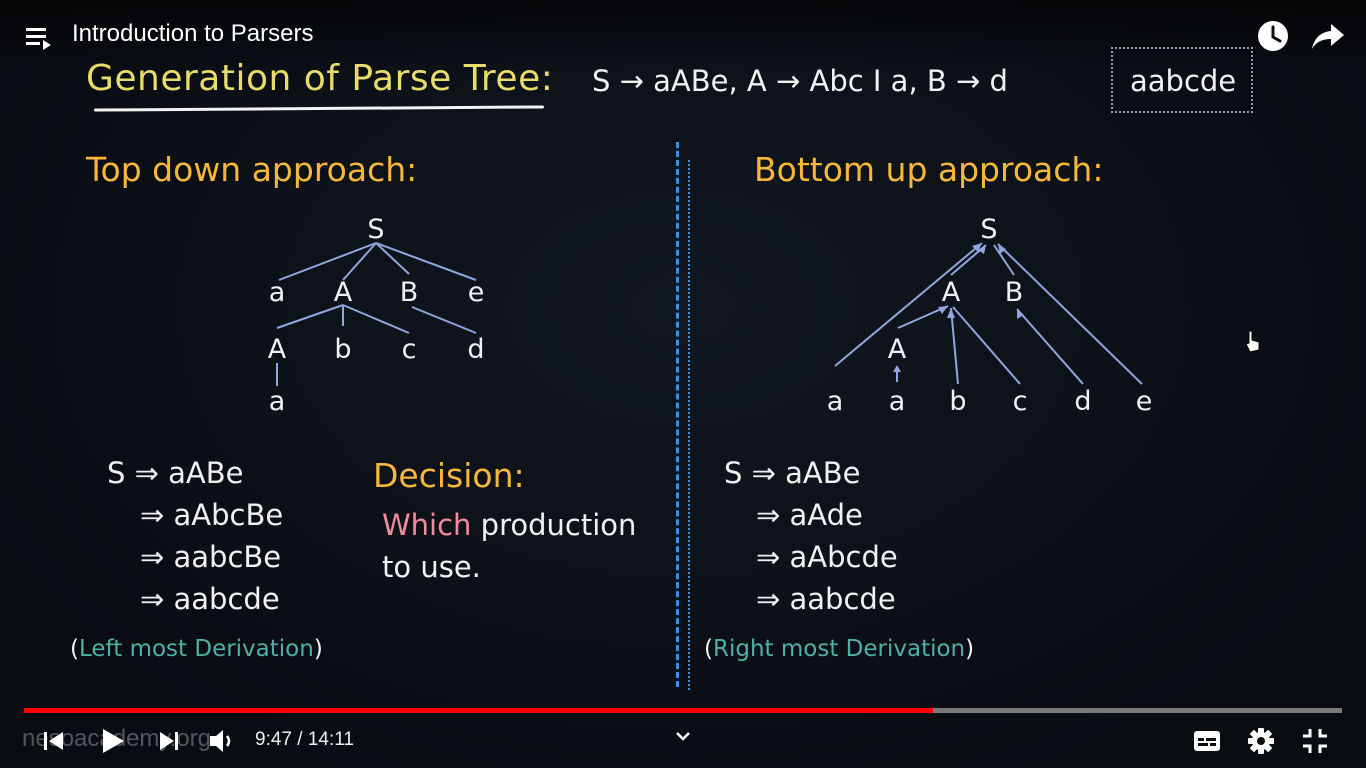 Image resolution: width=1366 pixels, height=768 pixels. Describe the element at coordinates (809, 515) in the screenshot. I see `bu-derivation-step: ⇒ aAde` at that location.